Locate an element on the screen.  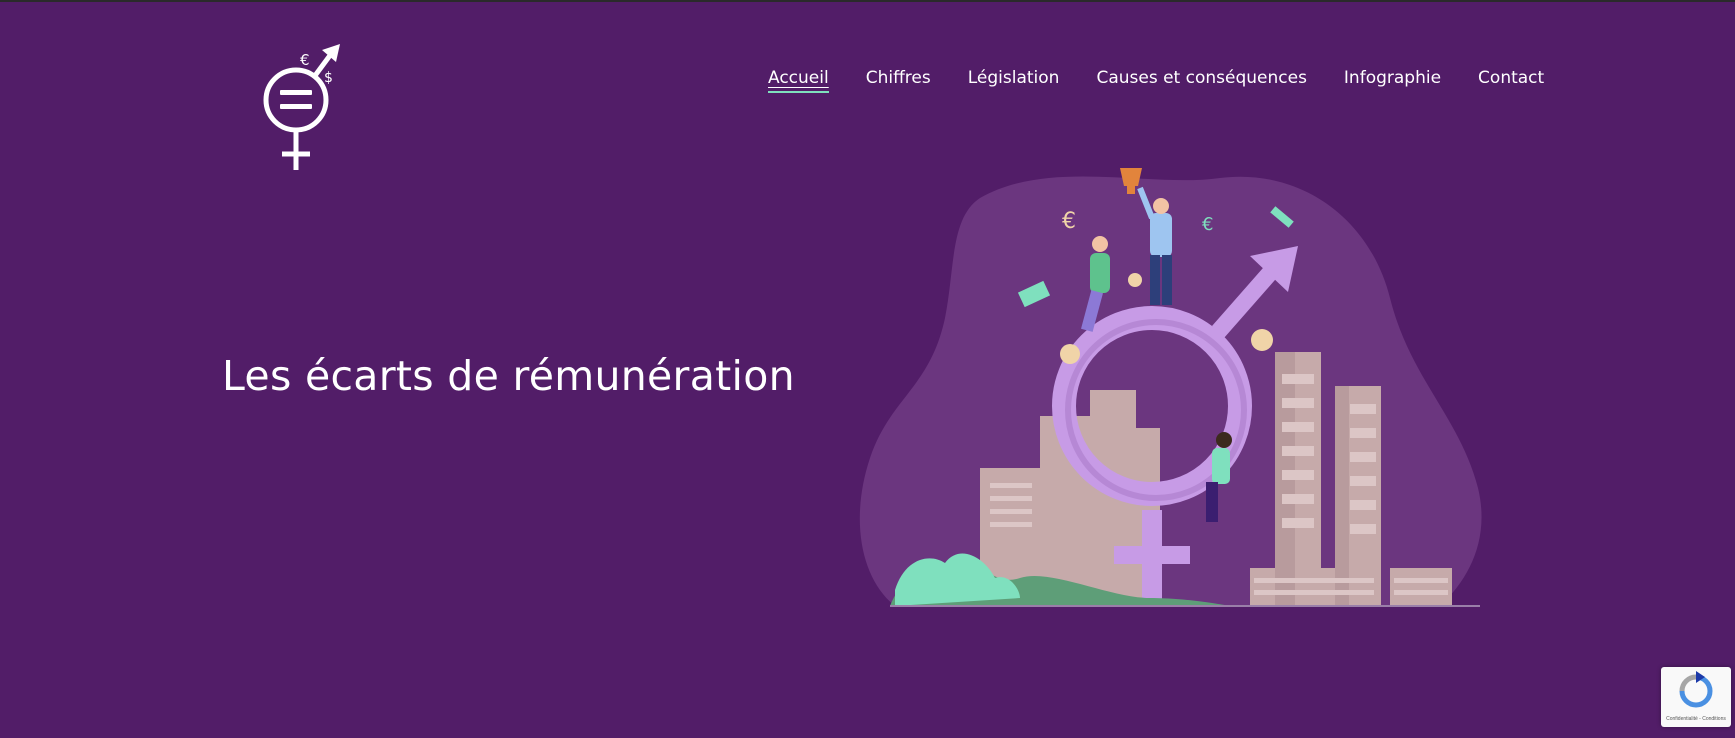
euro-icon: € is located at coordinates (305, 60).